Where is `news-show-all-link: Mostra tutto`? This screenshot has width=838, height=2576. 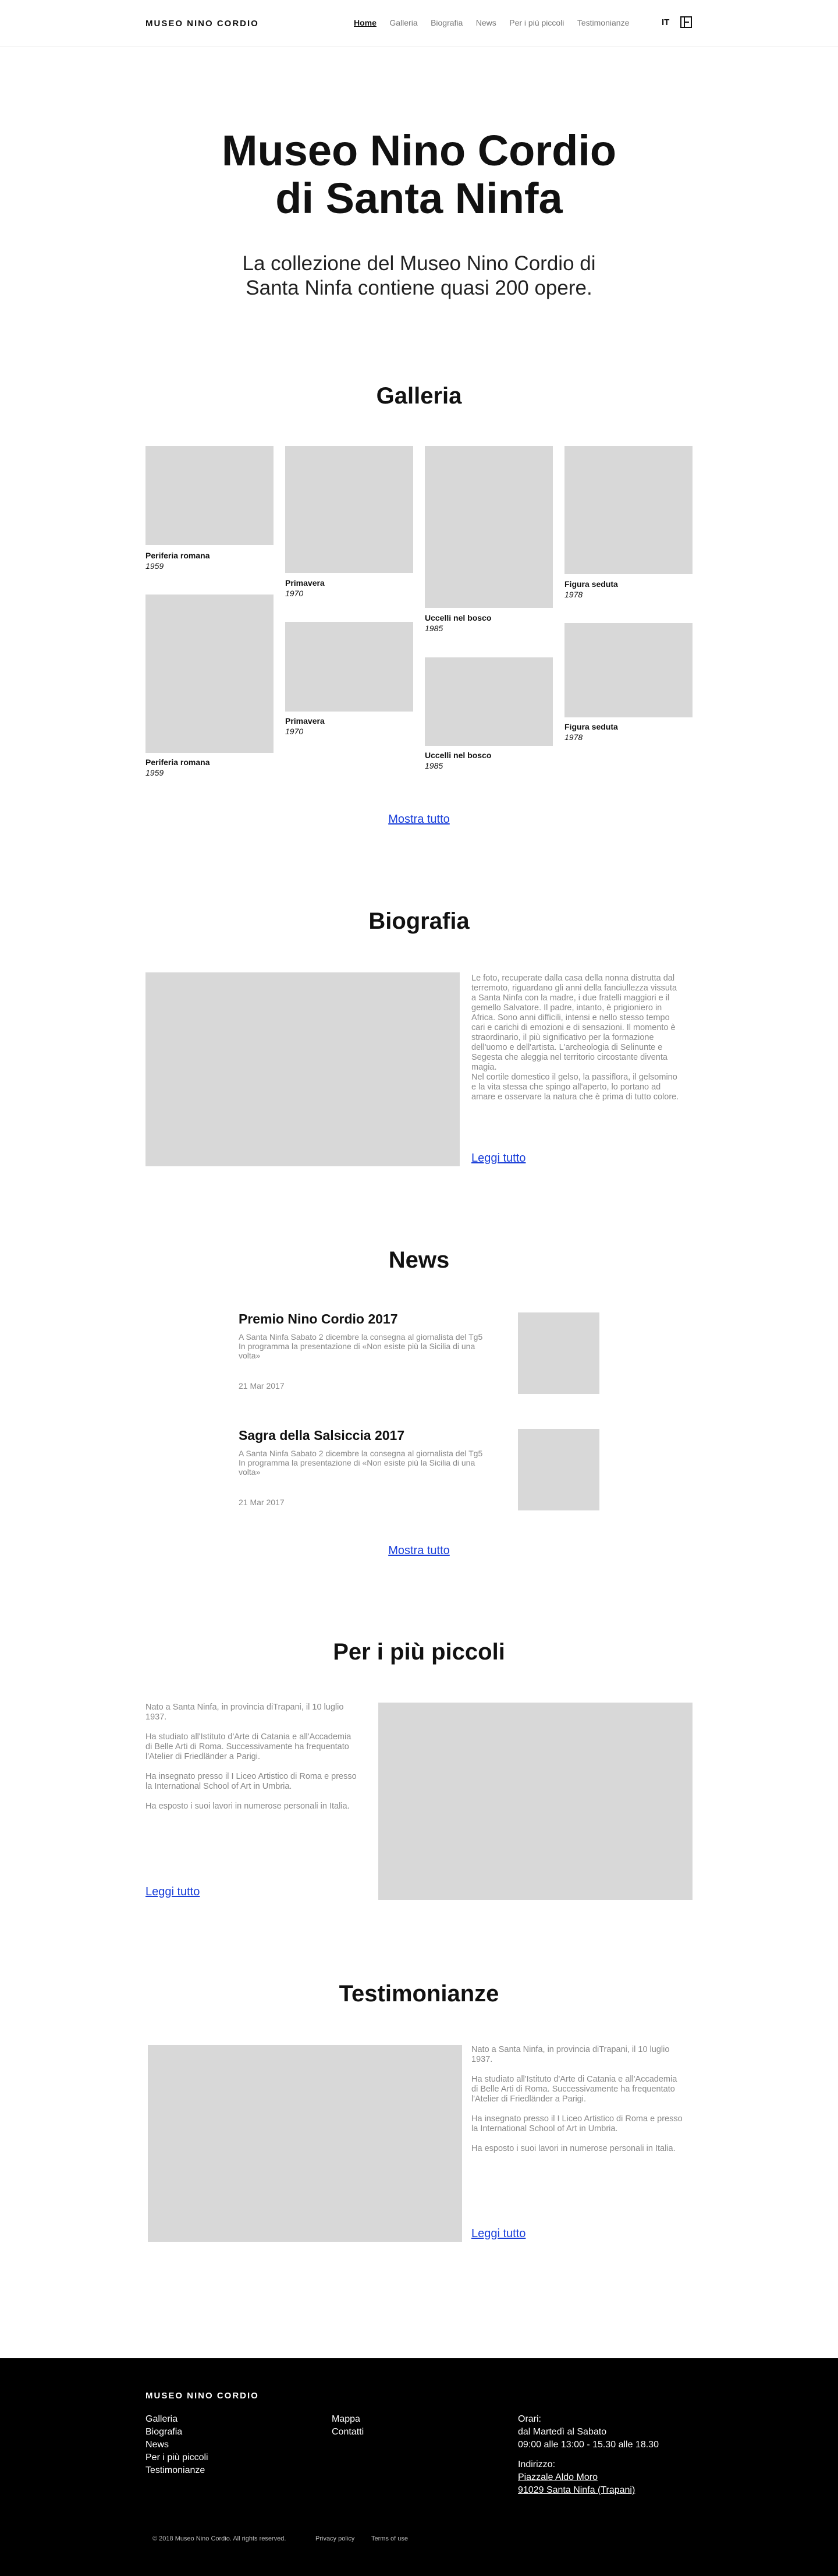
news-show-all-link: Mostra tutto is located at coordinates (419, 1551).